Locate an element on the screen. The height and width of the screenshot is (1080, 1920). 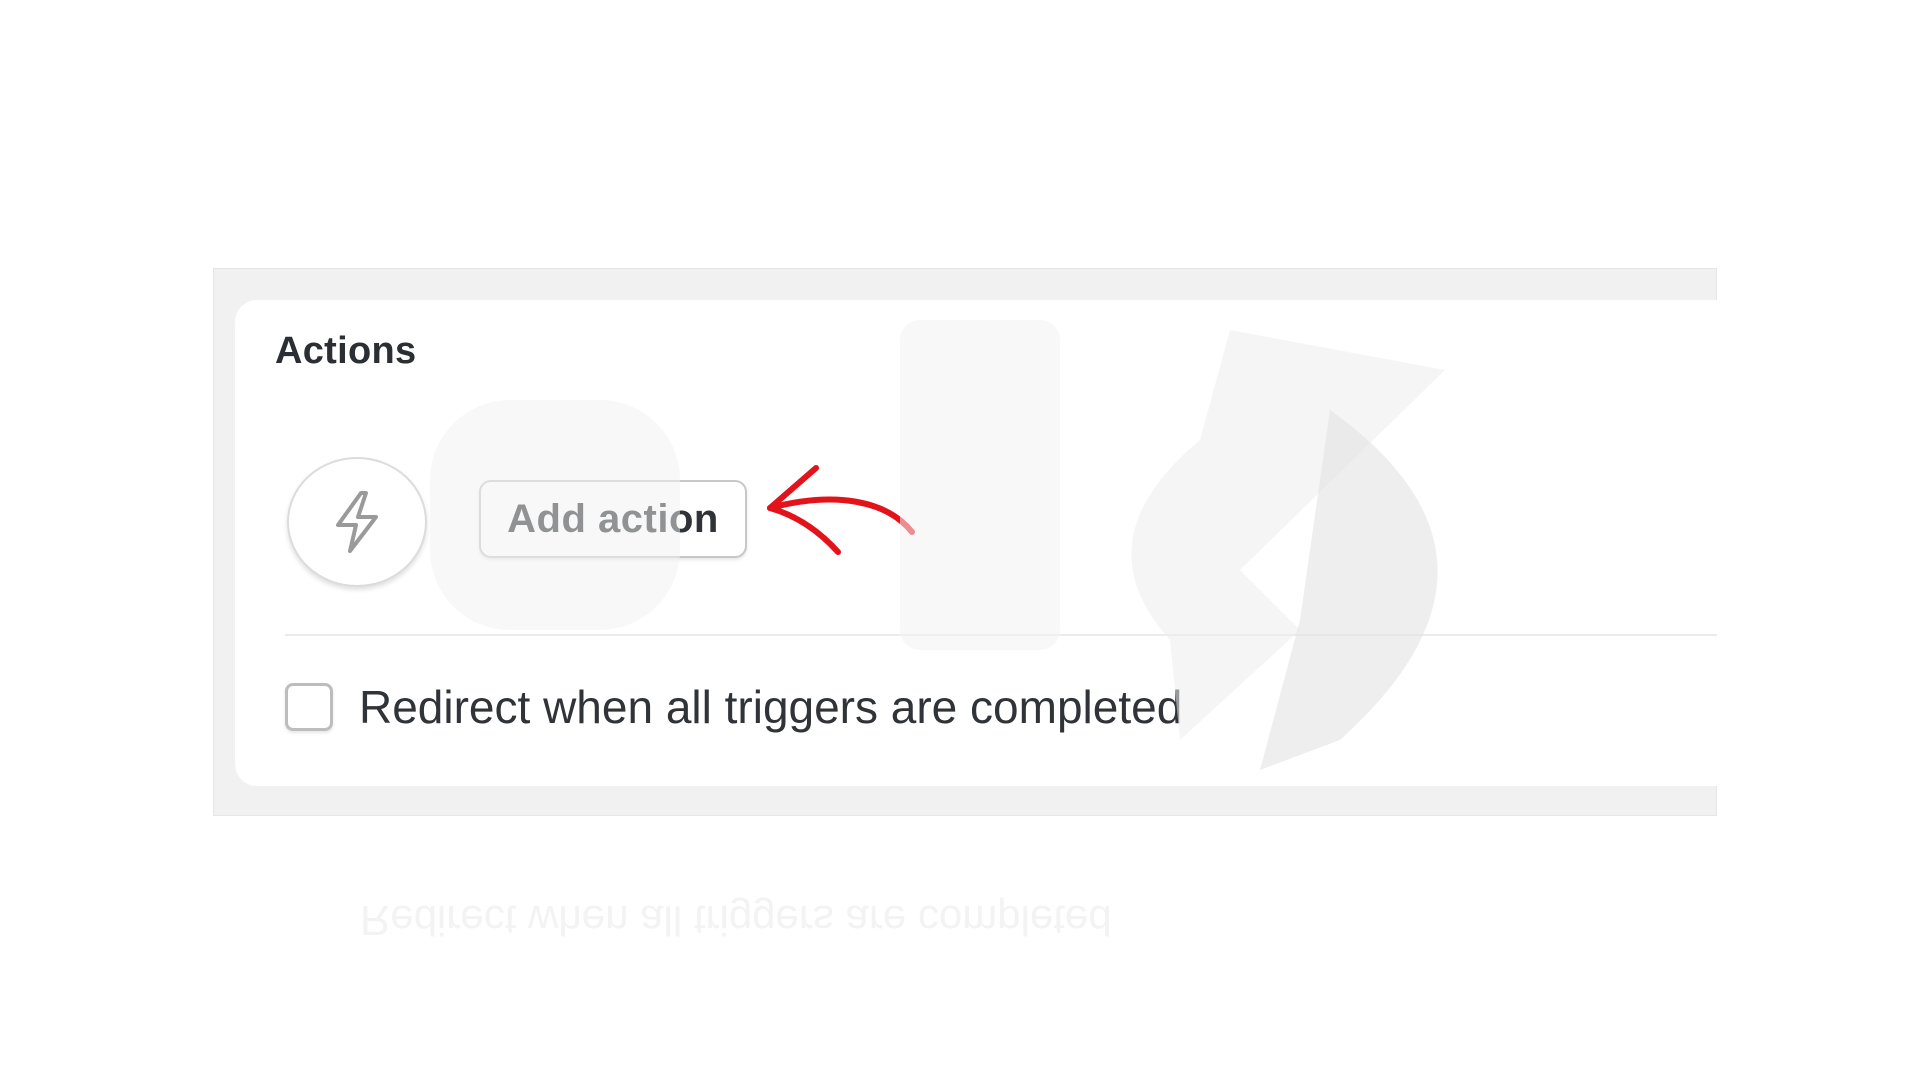
redirect-option: Redirect when all triggers are completed is located at coordinates (733, 707).